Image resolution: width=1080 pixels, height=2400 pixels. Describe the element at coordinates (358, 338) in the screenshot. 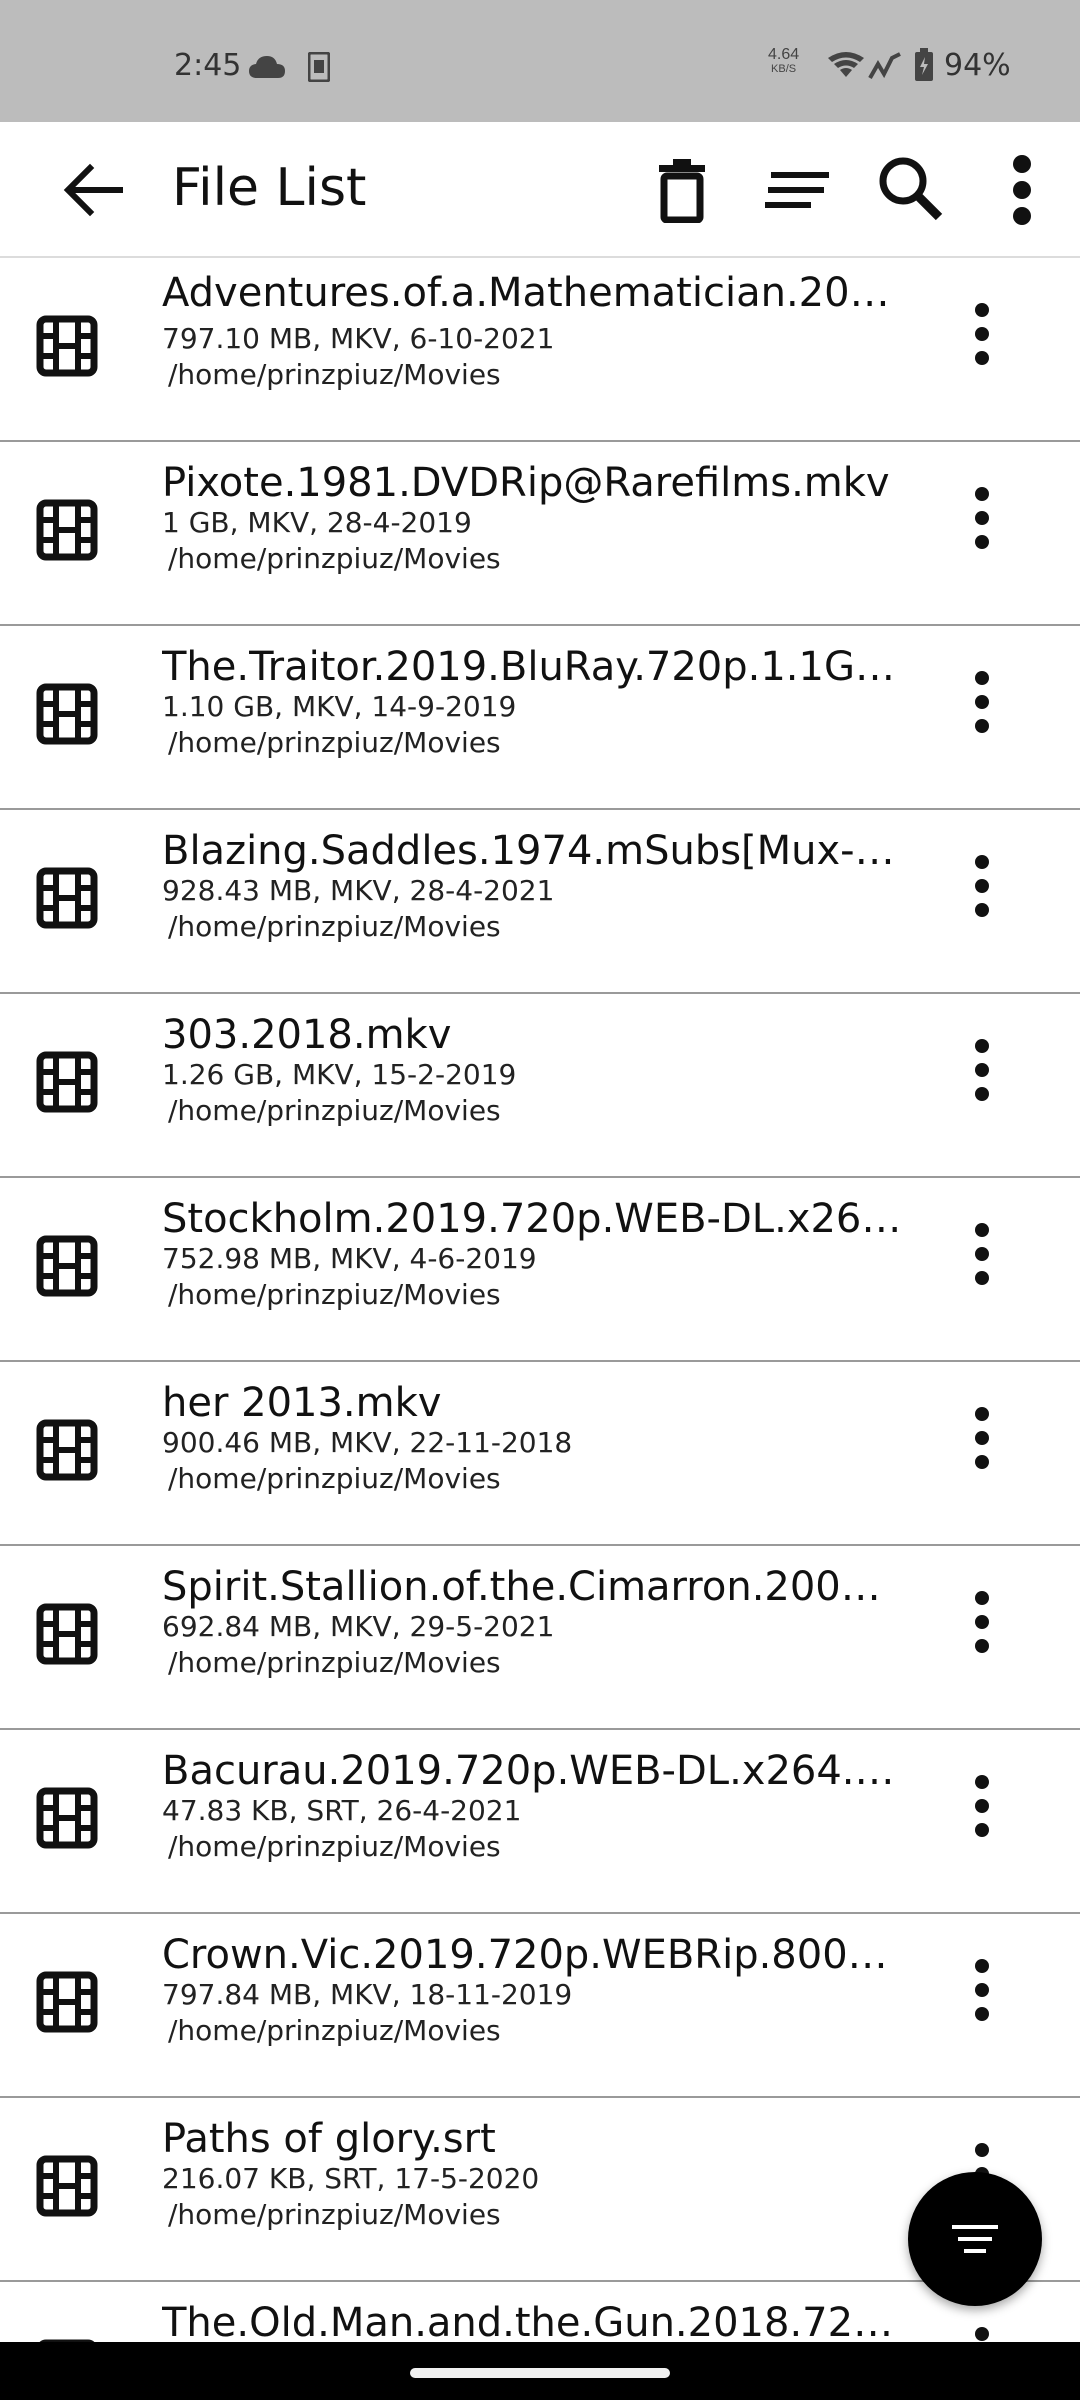

I see `file-meta: 797.10 MB, MKV, 6-10-2021` at that location.